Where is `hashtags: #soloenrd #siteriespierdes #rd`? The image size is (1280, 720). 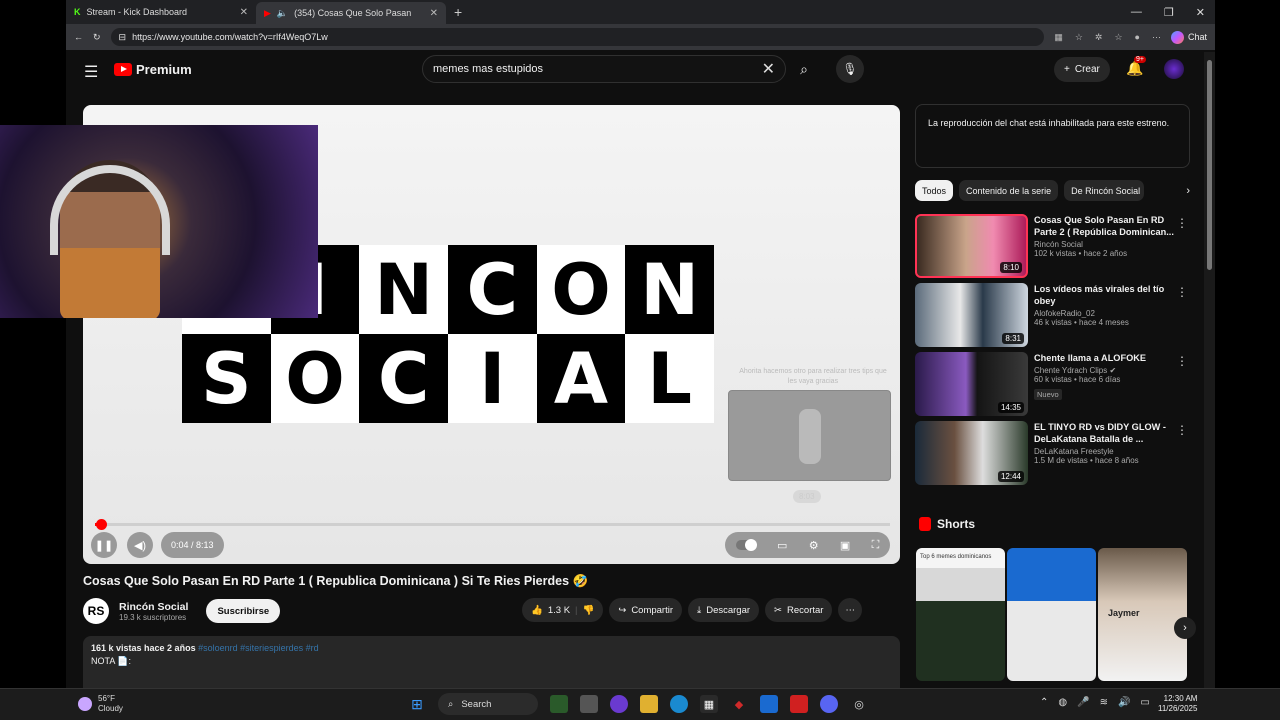
hashtags: #soloenrd #siteriespierdes #rd is located at coordinates (258, 648).